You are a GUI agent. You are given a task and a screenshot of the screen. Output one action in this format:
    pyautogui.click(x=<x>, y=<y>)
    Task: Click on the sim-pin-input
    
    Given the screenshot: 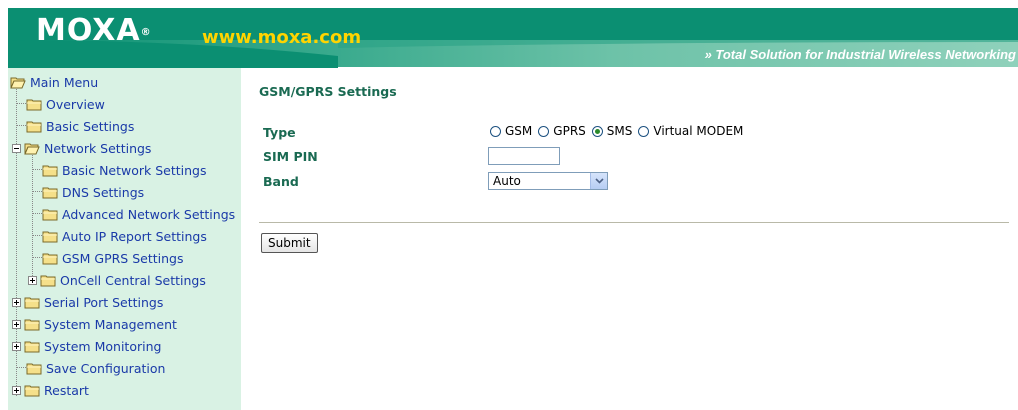 What is the action you would take?
    pyautogui.click(x=524, y=156)
    